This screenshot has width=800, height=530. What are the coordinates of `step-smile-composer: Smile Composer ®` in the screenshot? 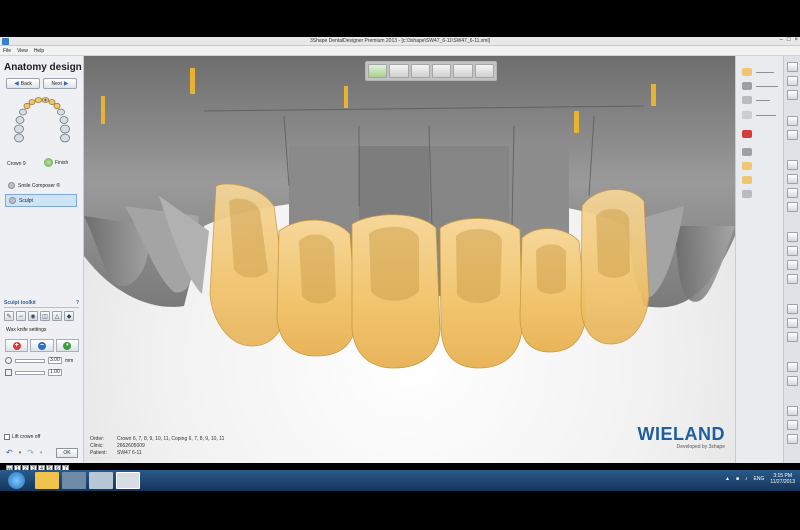 It's located at (41, 185).